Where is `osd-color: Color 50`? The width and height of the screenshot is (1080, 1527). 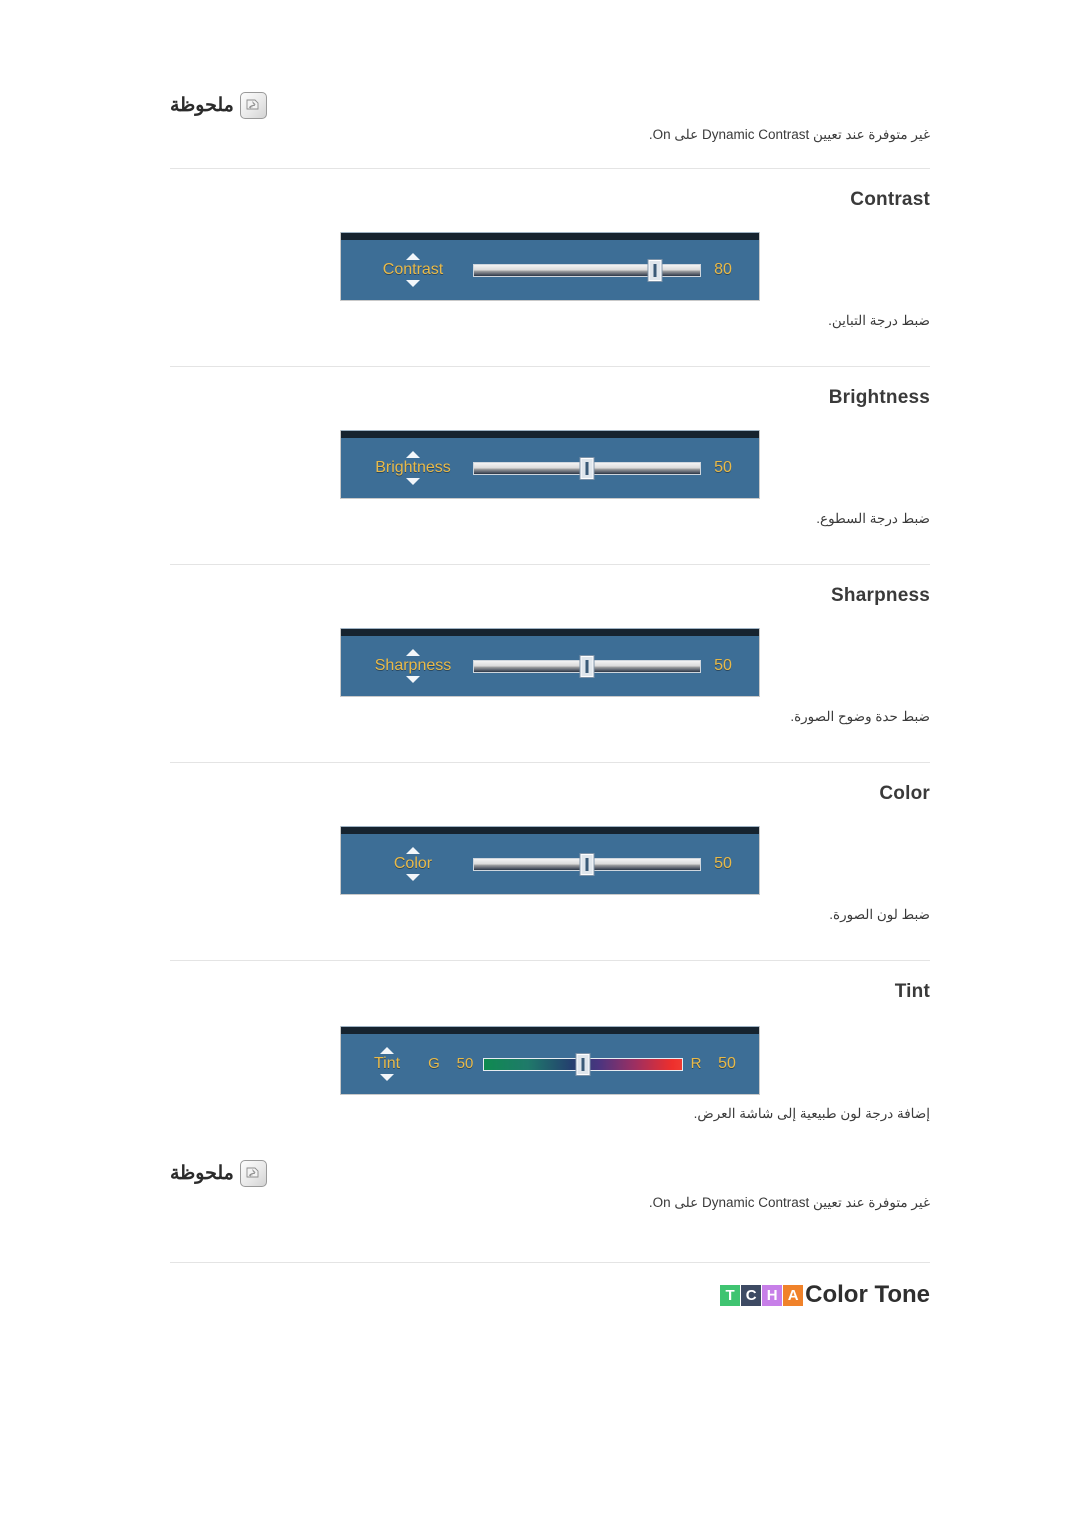 osd-color: Color 50 is located at coordinates (550, 860).